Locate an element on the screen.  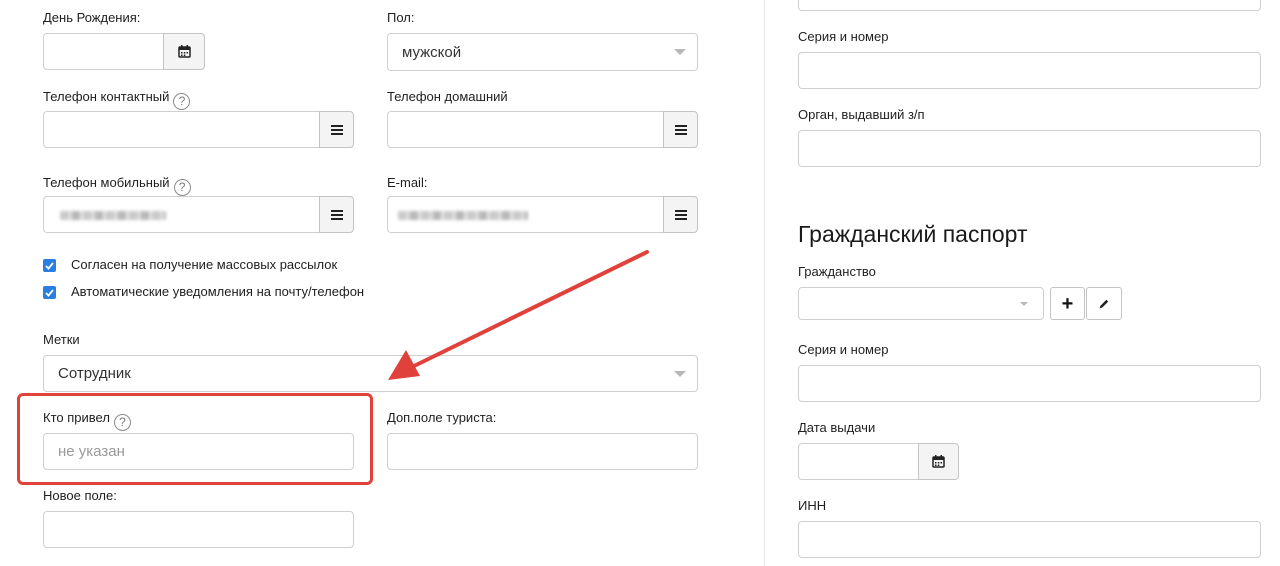
pencil-icon is located at coordinates (1104, 303).